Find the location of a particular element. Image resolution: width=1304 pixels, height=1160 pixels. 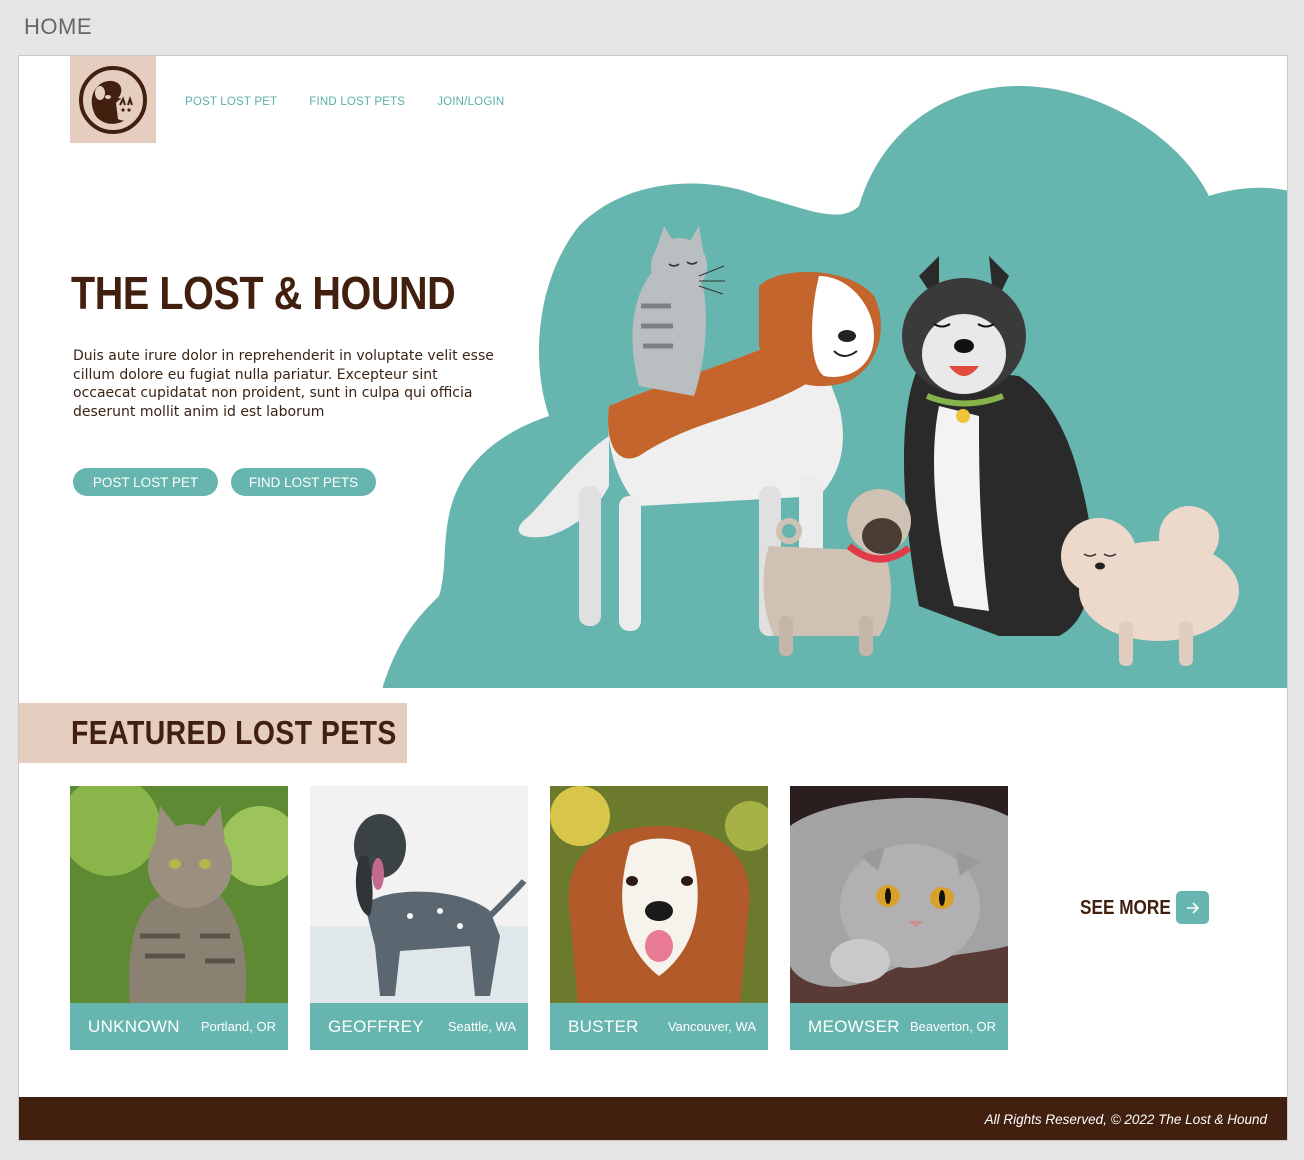

see-more-link: SEE MORE is located at coordinates (1125, 908).